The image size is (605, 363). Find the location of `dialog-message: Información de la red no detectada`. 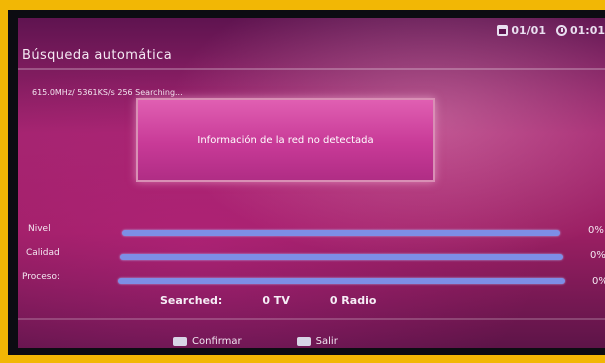

dialog-message: Información de la red no detectada is located at coordinates (285, 140).